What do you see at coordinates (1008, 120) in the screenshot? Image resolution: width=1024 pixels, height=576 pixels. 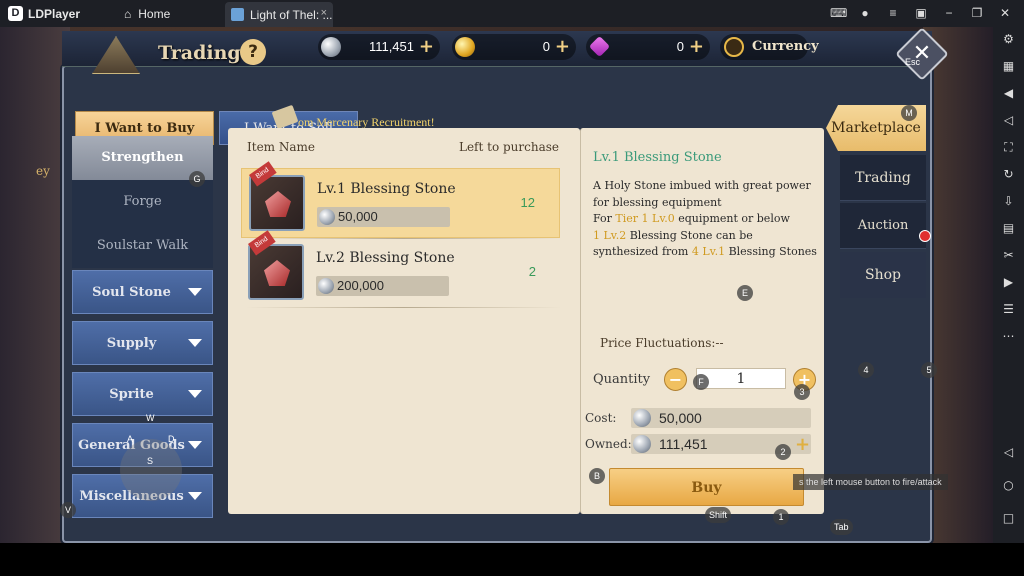 I see `volume-down-icon: ◁` at bounding box center [1008, 120].